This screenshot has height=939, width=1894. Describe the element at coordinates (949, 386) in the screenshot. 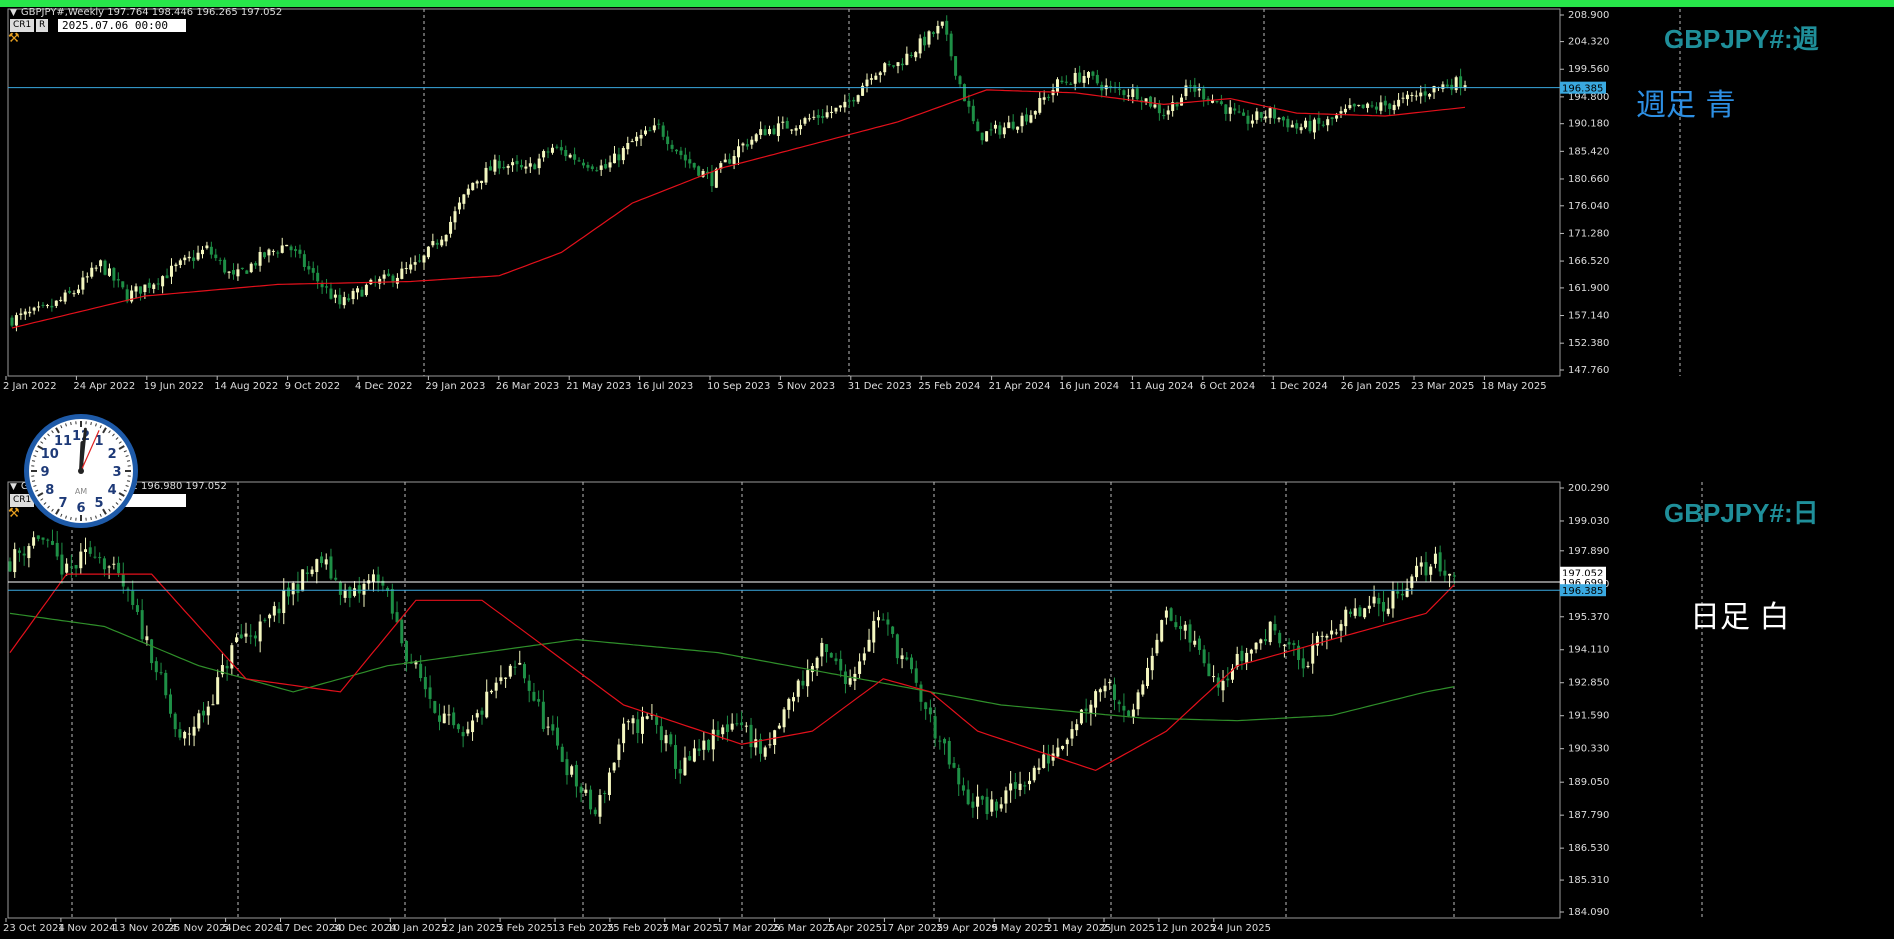

I see `x-tick-label: 25 Feb 2024` at that location.